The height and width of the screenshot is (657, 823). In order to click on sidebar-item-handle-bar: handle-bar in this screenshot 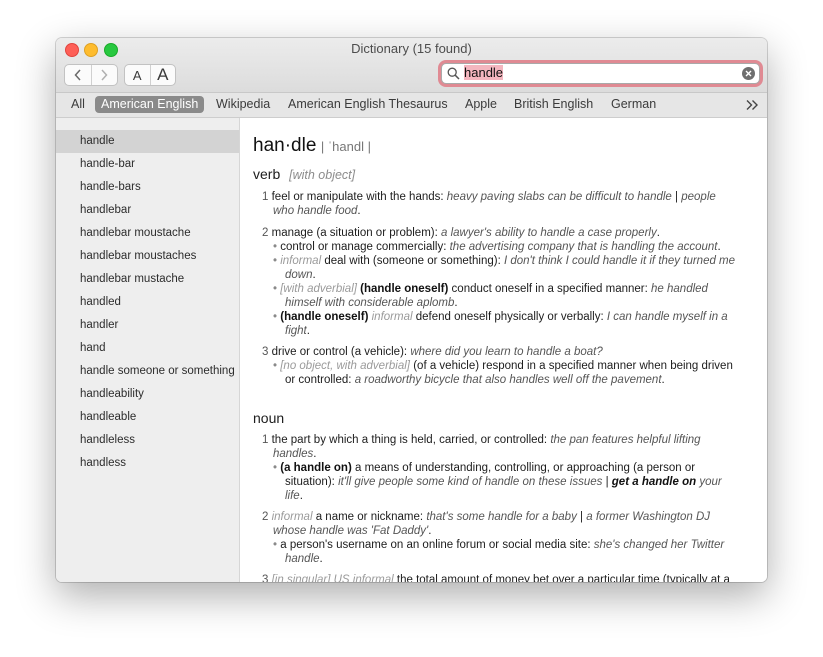, I will do `click(147, 164)`.